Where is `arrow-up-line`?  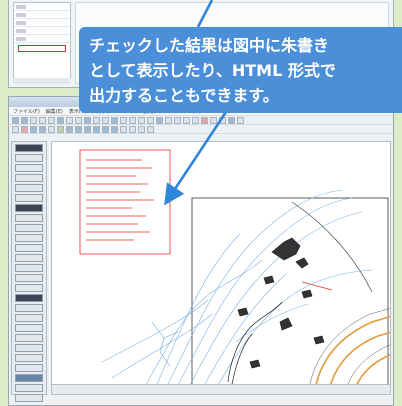 arrow-up-line is located at coordinates (205, 14).